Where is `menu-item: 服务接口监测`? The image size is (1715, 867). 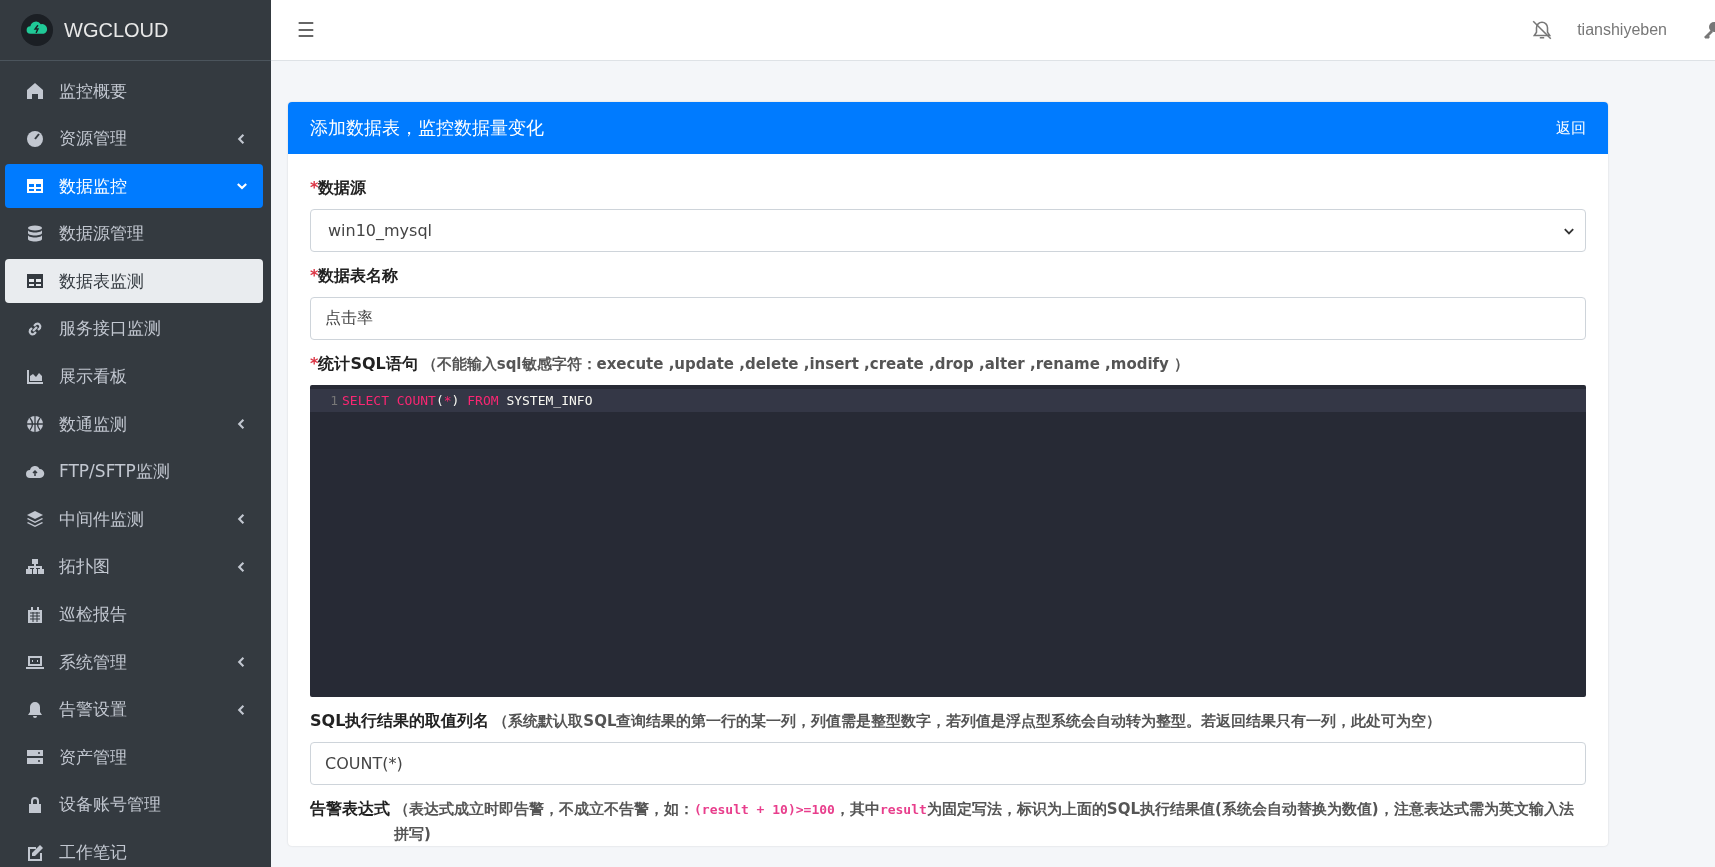
menu-item: 服务接口监测 is located at coordinates (134, 328).